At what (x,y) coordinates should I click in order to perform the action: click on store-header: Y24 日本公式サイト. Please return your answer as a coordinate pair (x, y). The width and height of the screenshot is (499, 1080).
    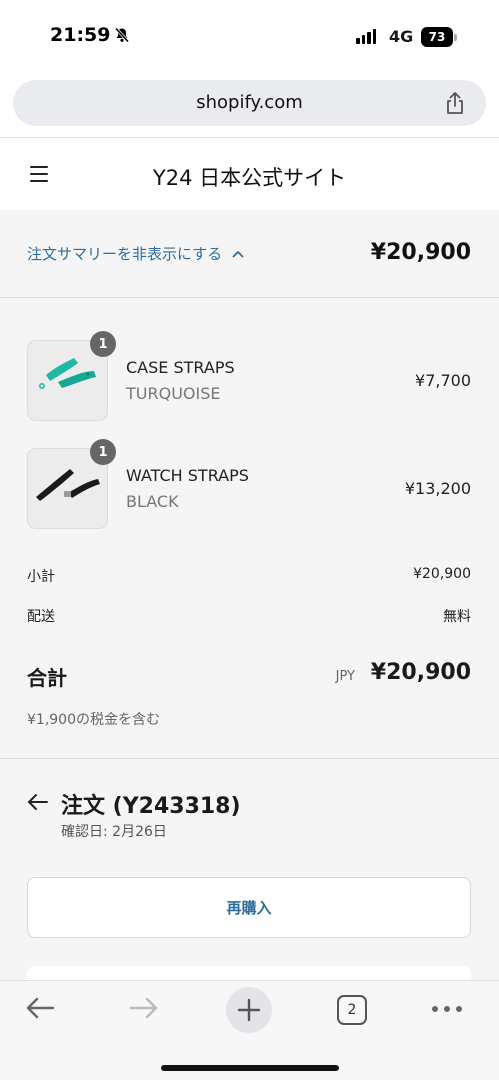
    Looking at the image, I should click on (249, 174).